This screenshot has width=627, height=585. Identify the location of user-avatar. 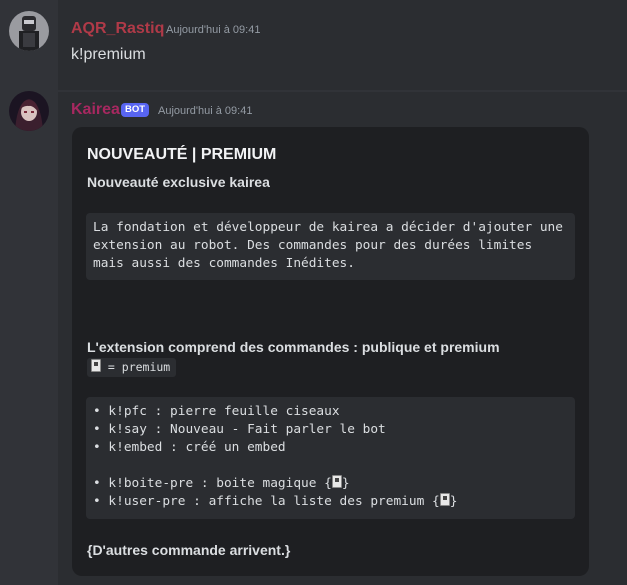
(29, 31).